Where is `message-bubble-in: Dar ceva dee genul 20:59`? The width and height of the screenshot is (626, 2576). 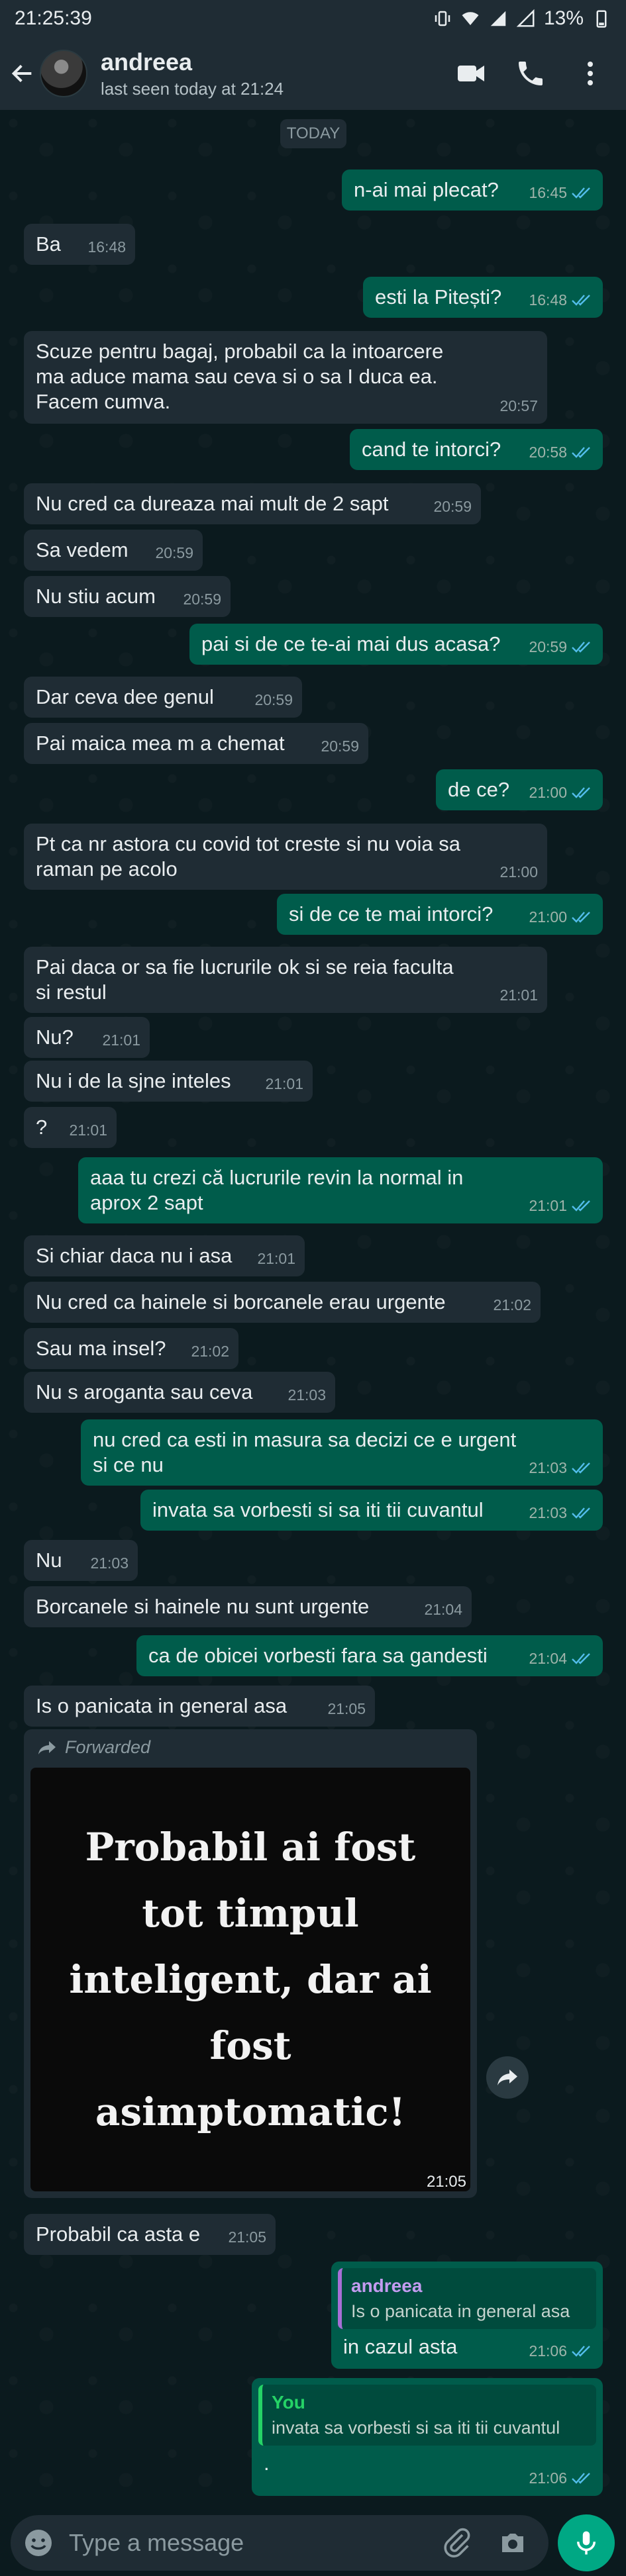 message-bubble-in: Dar ceva dee genul 20:59 is located at coordinates (163, 697).